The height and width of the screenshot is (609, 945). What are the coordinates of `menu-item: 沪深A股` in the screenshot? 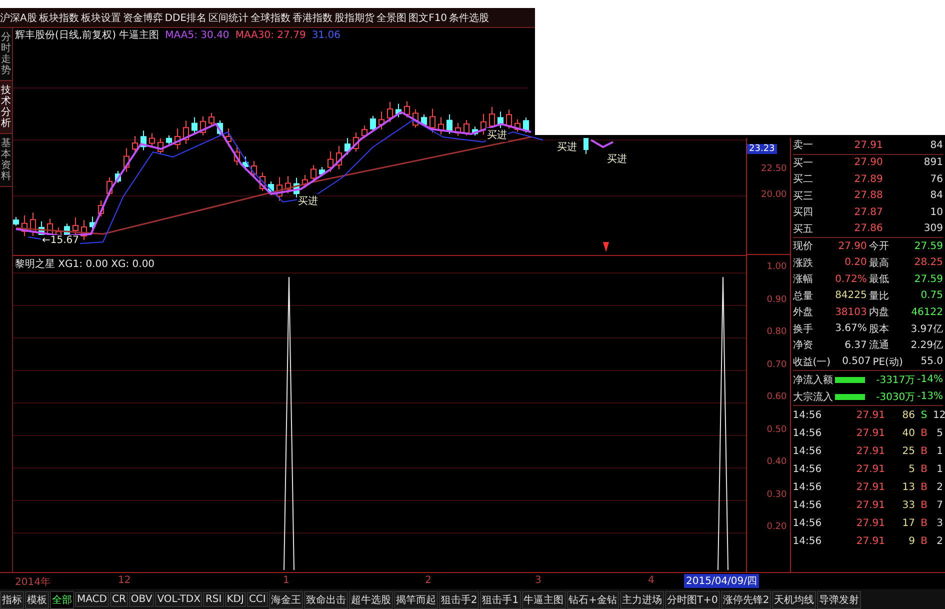 It's located at (18, 17).